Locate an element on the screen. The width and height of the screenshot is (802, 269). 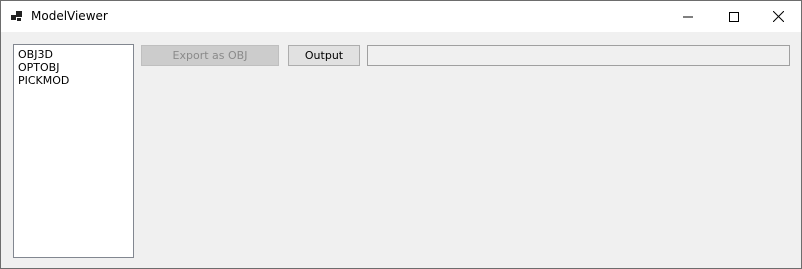
minimize-button is located at coordinates (688, 16).